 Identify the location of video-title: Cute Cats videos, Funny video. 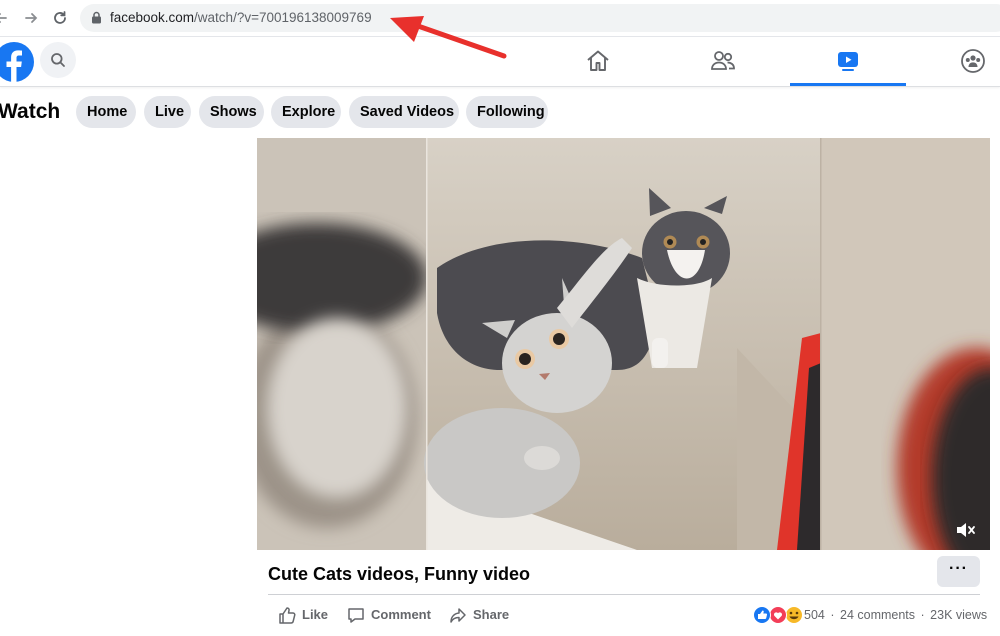
(399, 574).